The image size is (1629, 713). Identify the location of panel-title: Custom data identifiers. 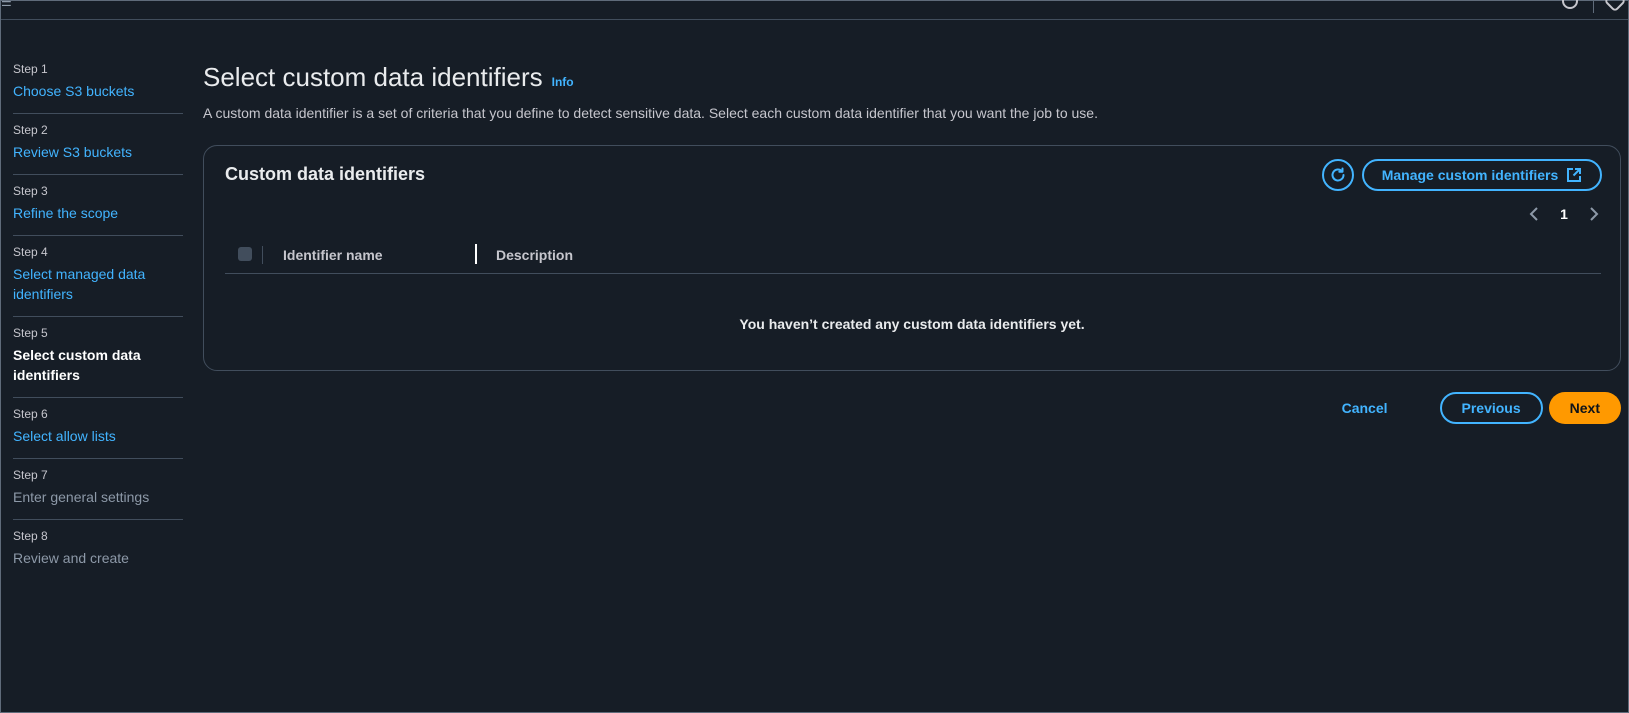
(325, 174).